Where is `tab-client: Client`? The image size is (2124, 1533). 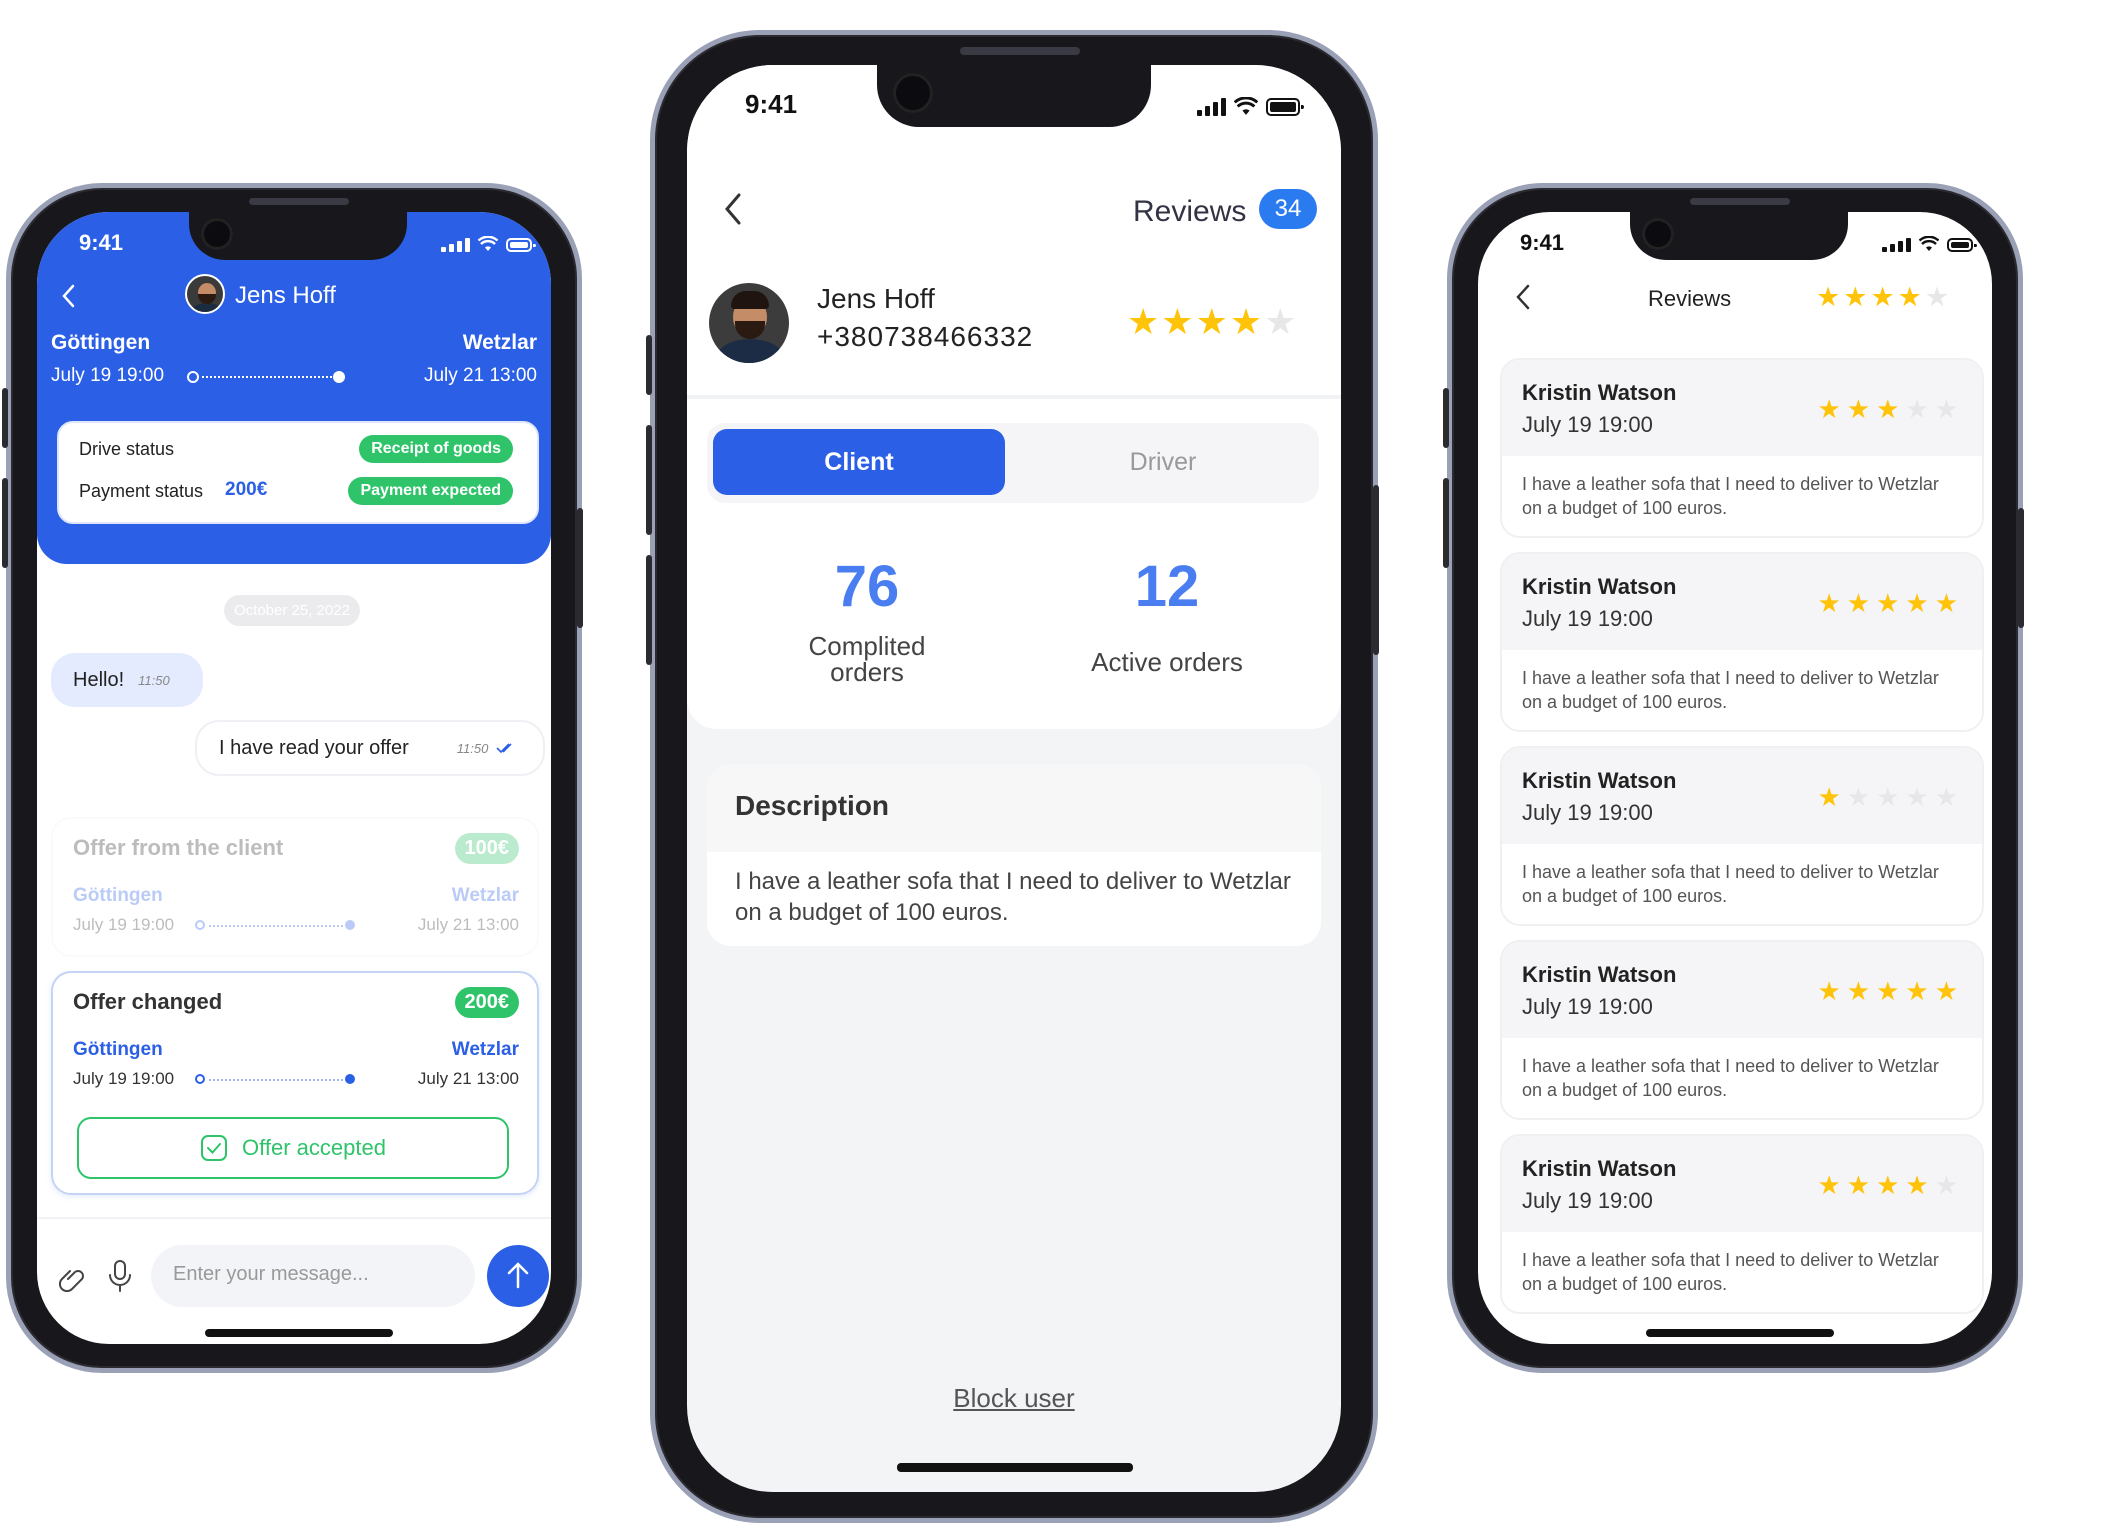
tab-client: Client is located at coordinates (859, 462).